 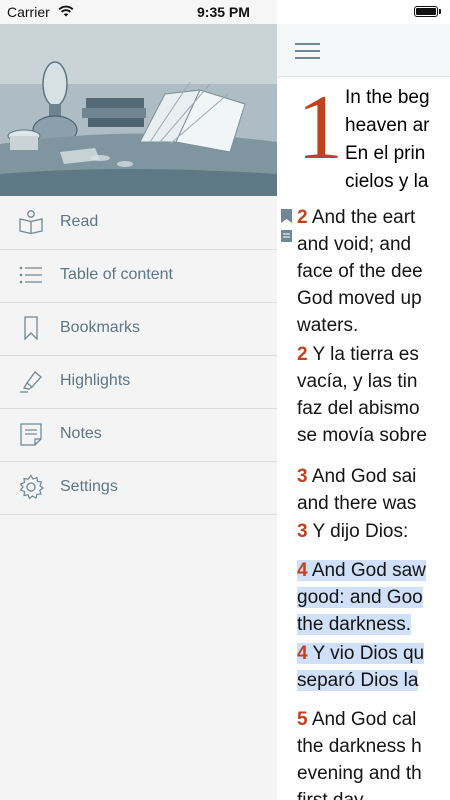 What do you see at coordinates (354, 624) in the screenshot?
I see `verse-line: the darkness.` at bounding box center [354, 624].